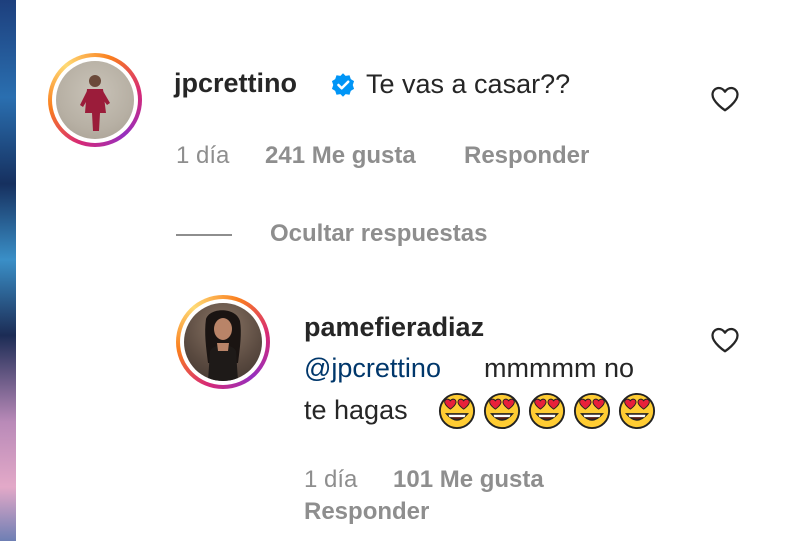 The height and width of the screenshot is (541, 800). Describe the element at coordinates (378, 234) in the screenshot. I see `hide-replies-button: Ocultar respuestas` at that location.